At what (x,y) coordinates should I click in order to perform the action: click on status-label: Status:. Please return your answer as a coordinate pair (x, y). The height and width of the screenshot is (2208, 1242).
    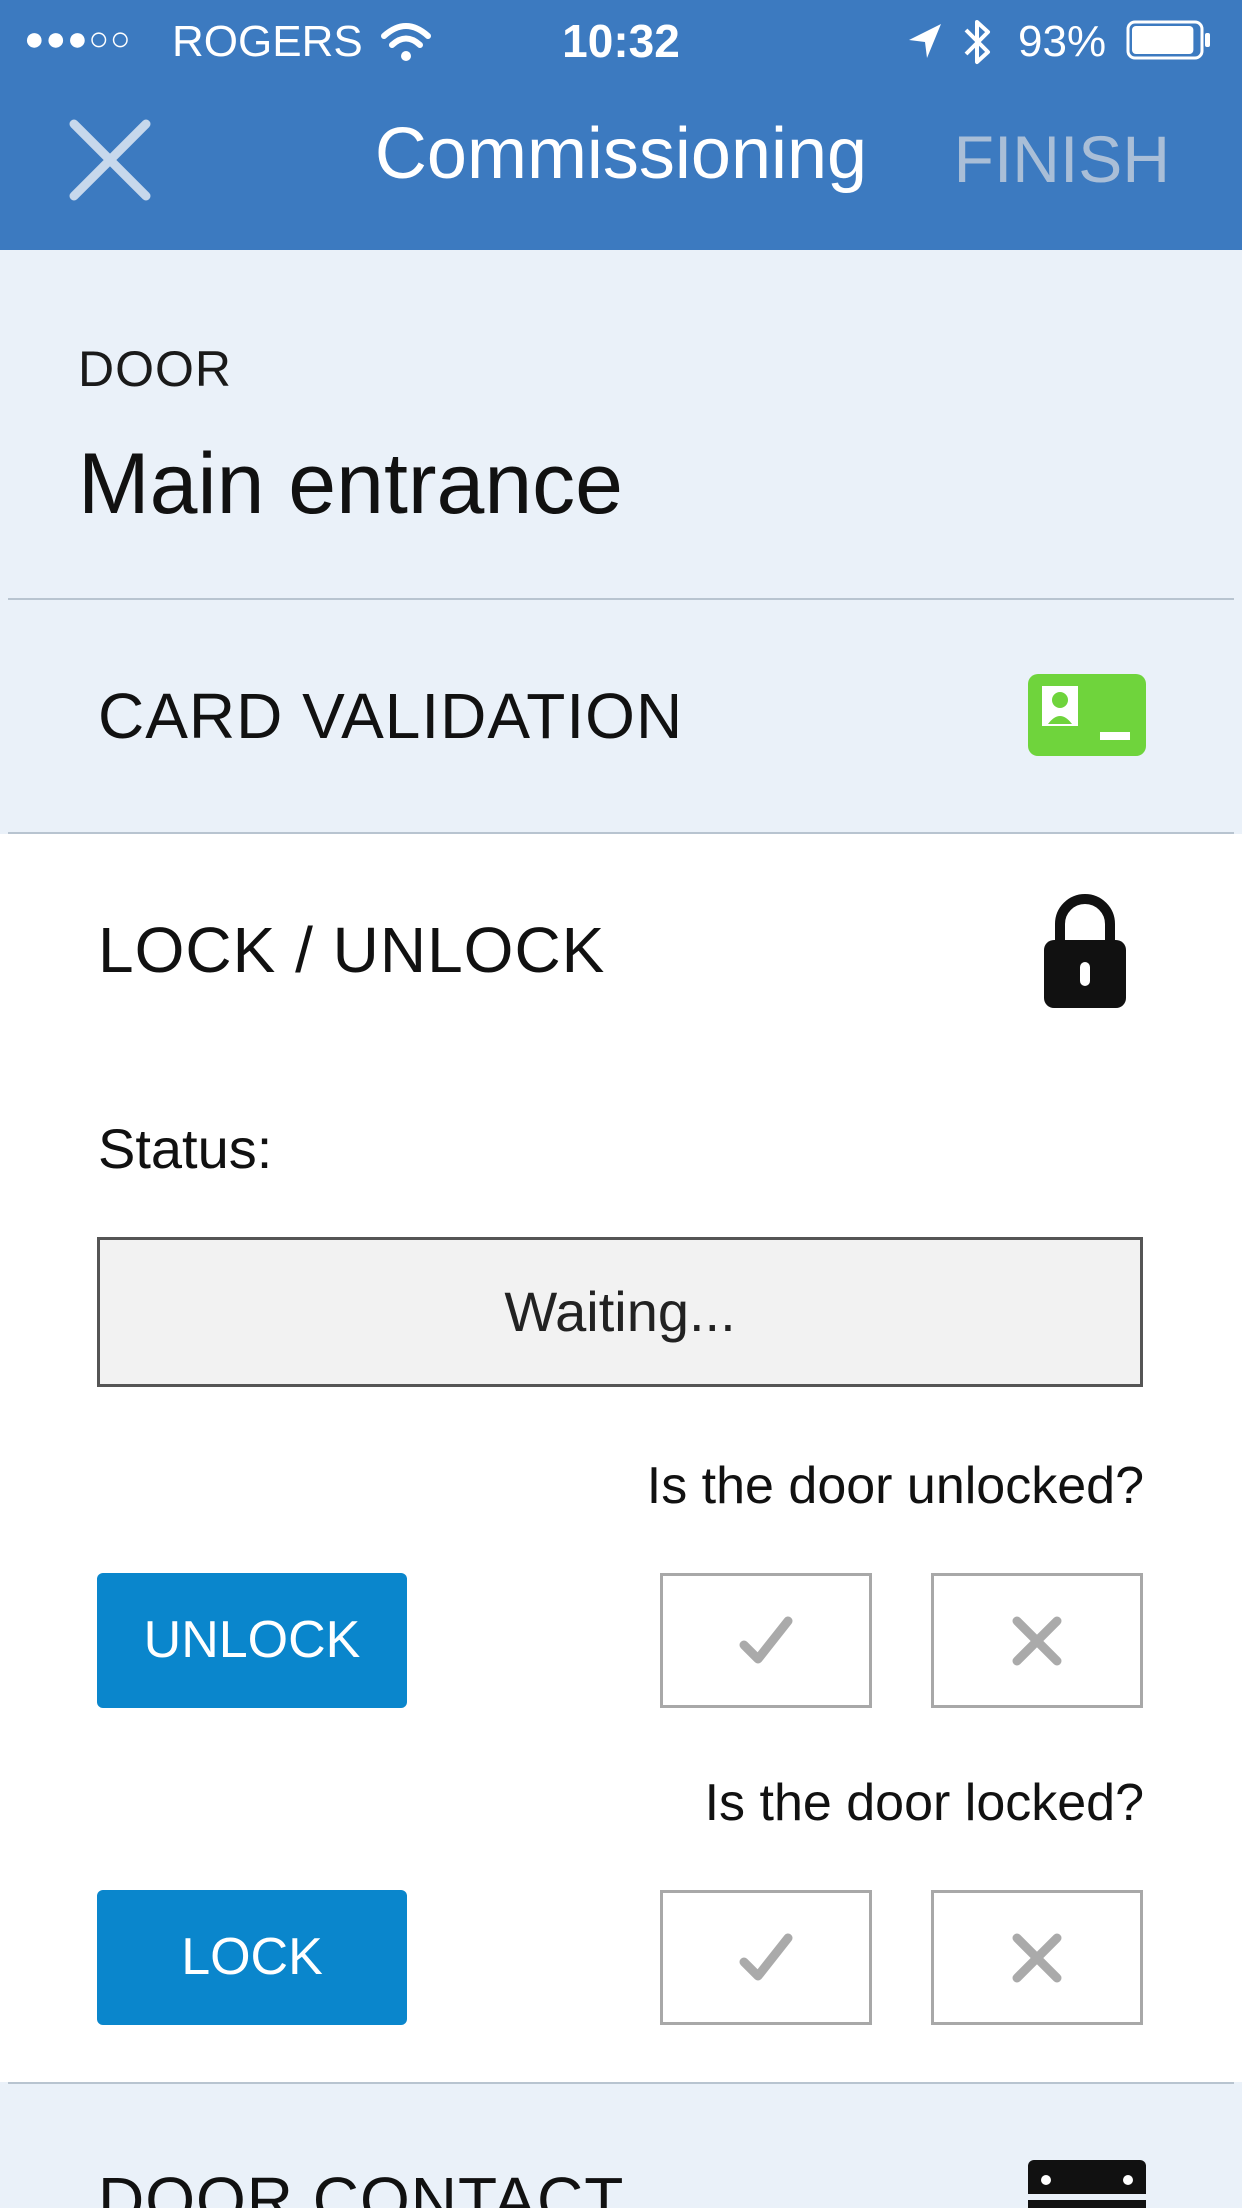
    Looking at the image, I should click on (185, 1148).